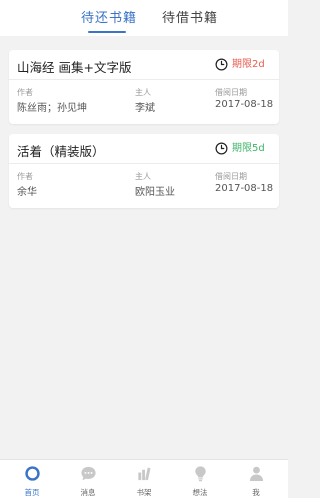 This screenshot has height=498, width=320. I want to click on user-icon, so click(256, 474).